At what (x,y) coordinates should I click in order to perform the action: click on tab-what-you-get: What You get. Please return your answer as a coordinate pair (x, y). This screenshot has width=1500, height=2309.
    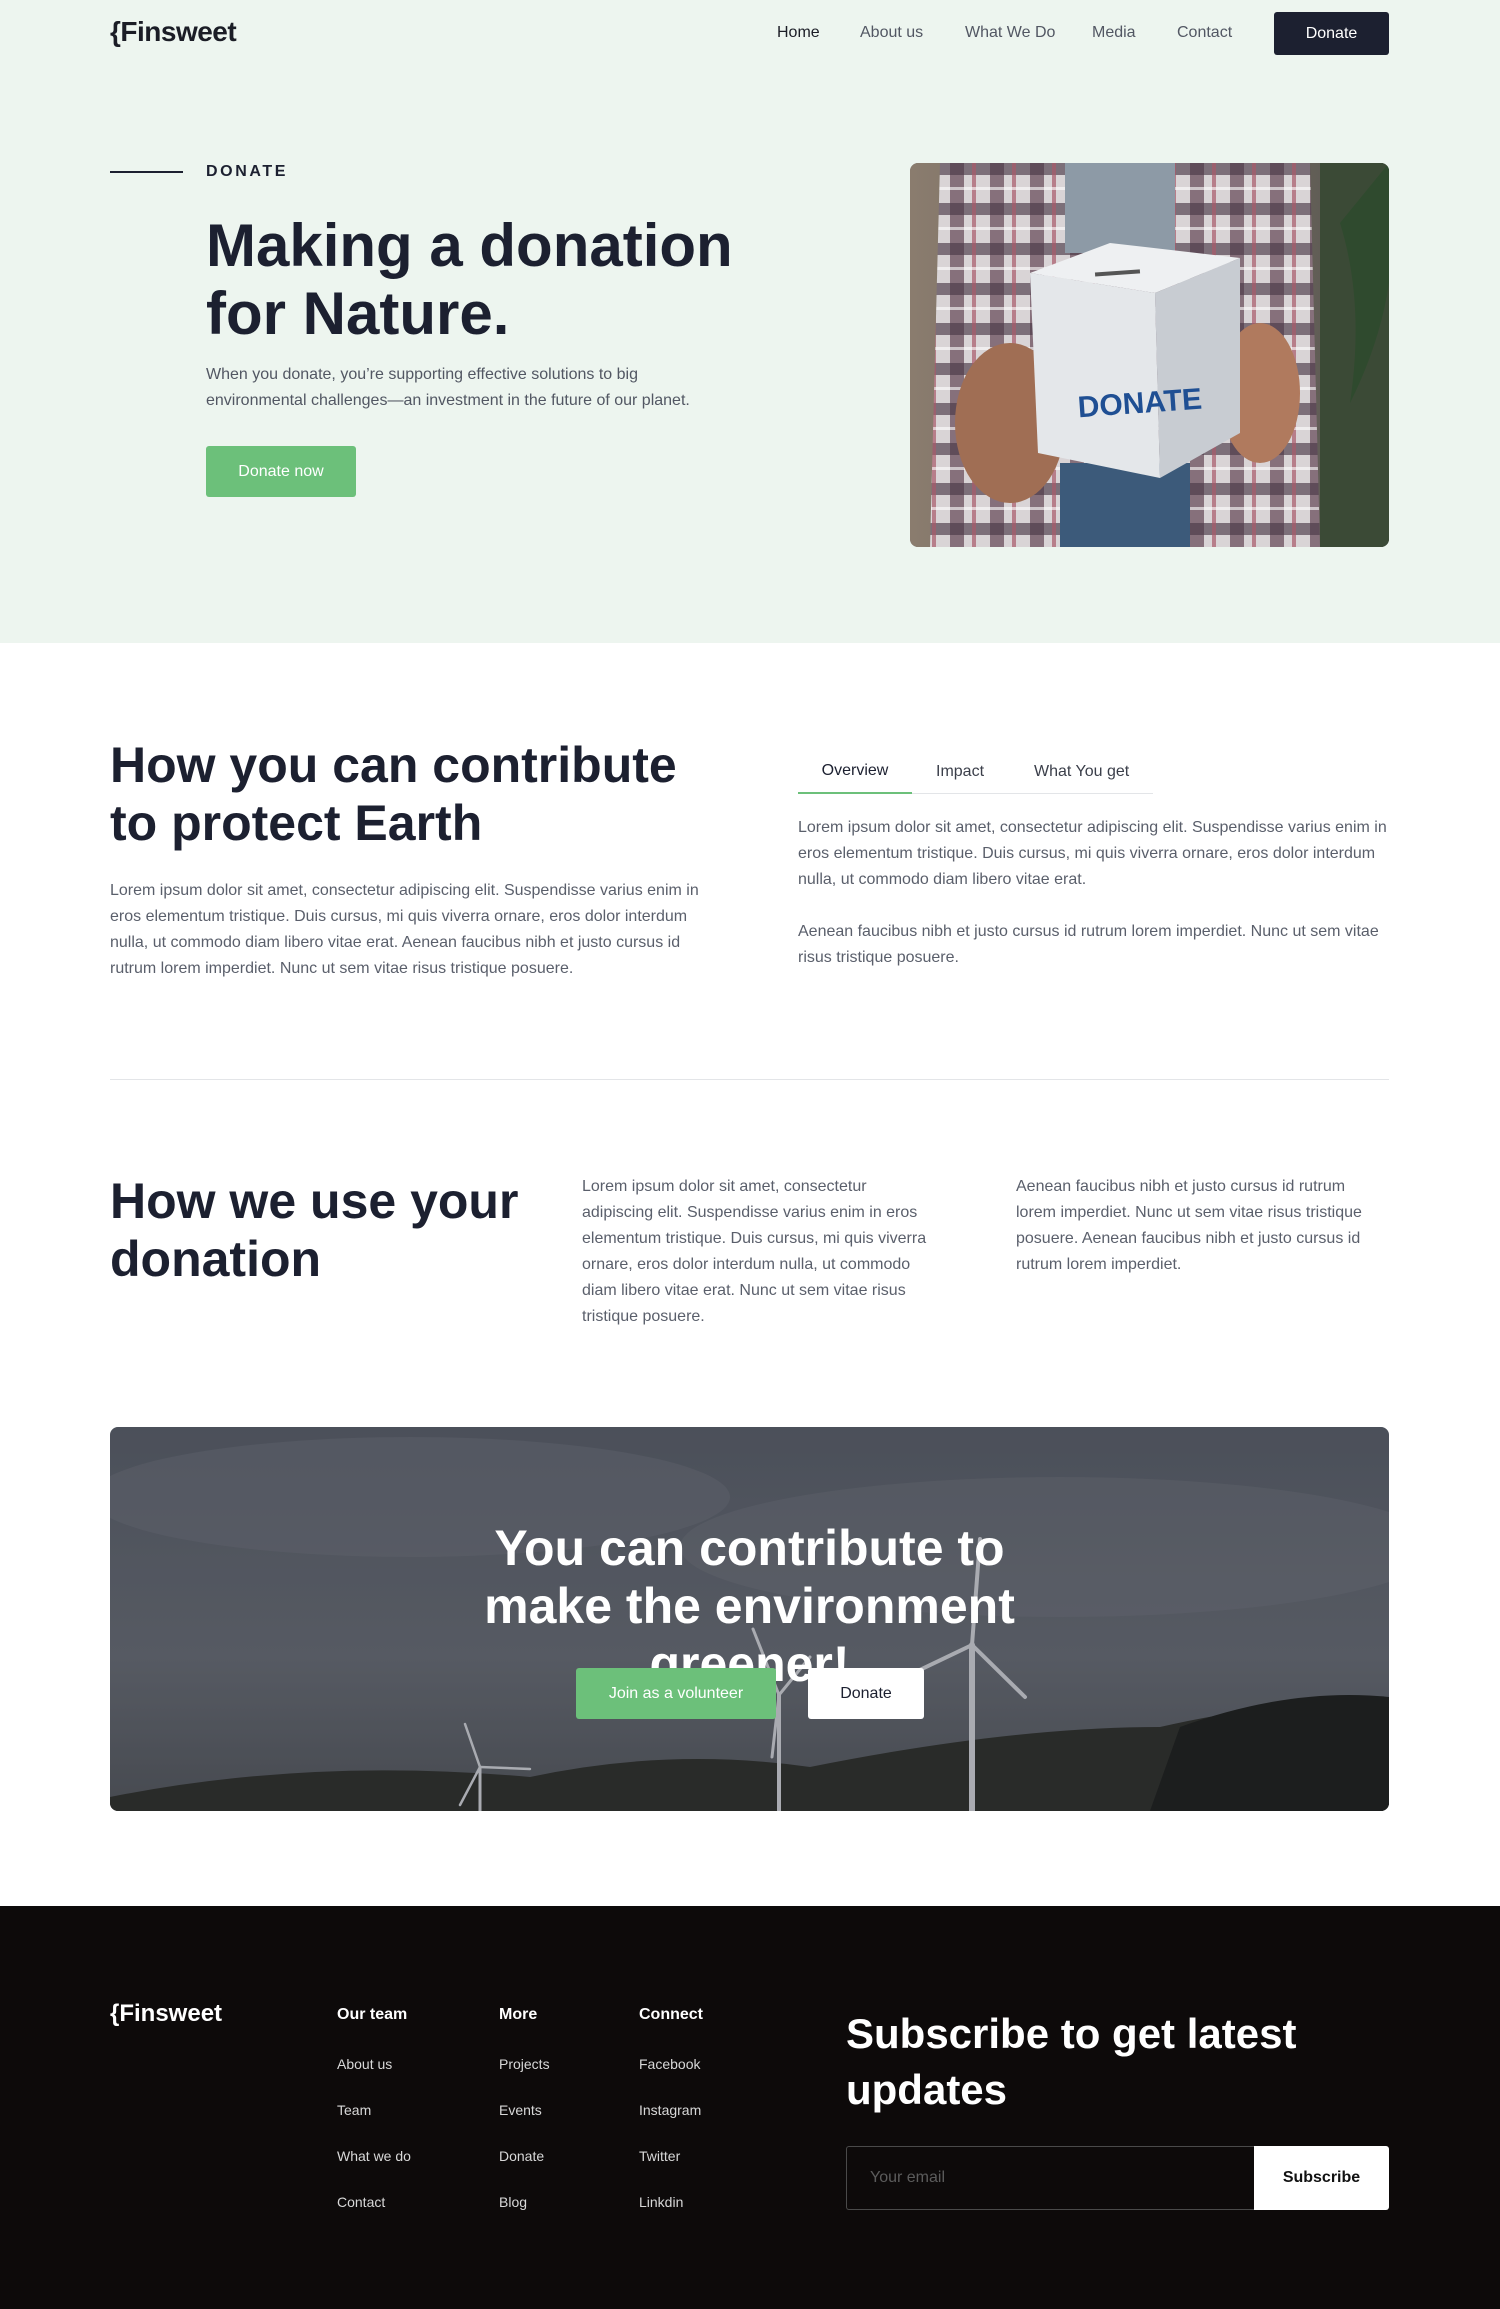
    Looking at the image, I should click on (1081, 772).